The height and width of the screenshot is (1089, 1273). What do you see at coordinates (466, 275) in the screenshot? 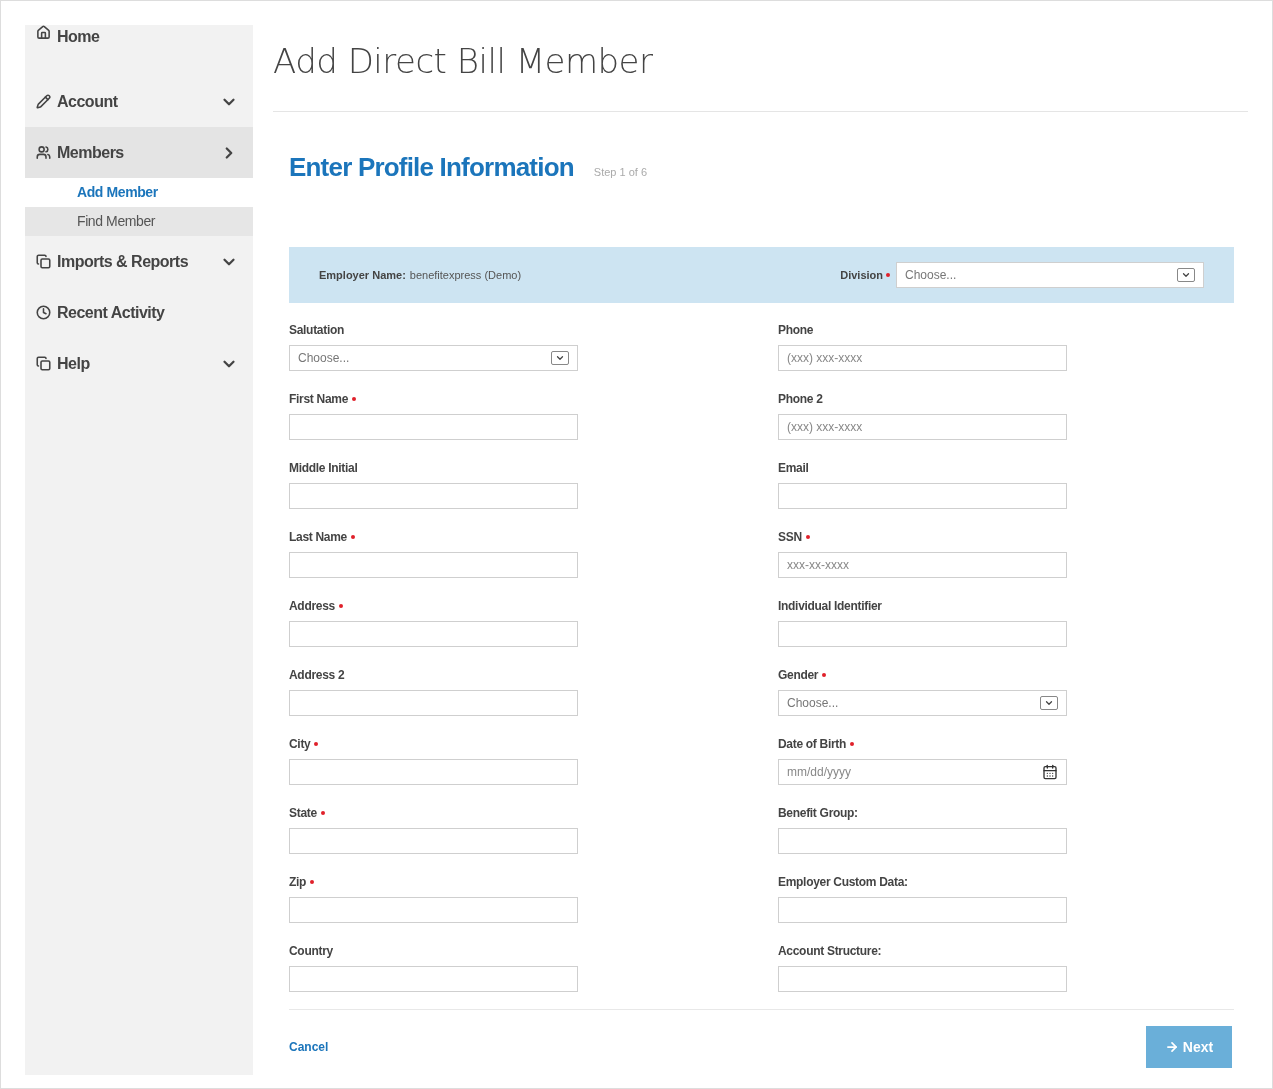
I see `employer-value: benefitexpress (Demo)` at bounding box center [466, 275].